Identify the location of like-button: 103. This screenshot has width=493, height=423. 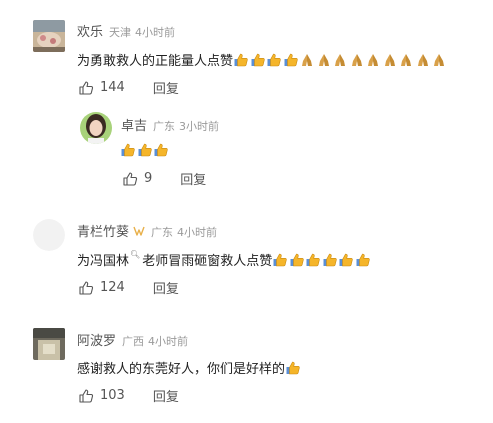
(101, 396).